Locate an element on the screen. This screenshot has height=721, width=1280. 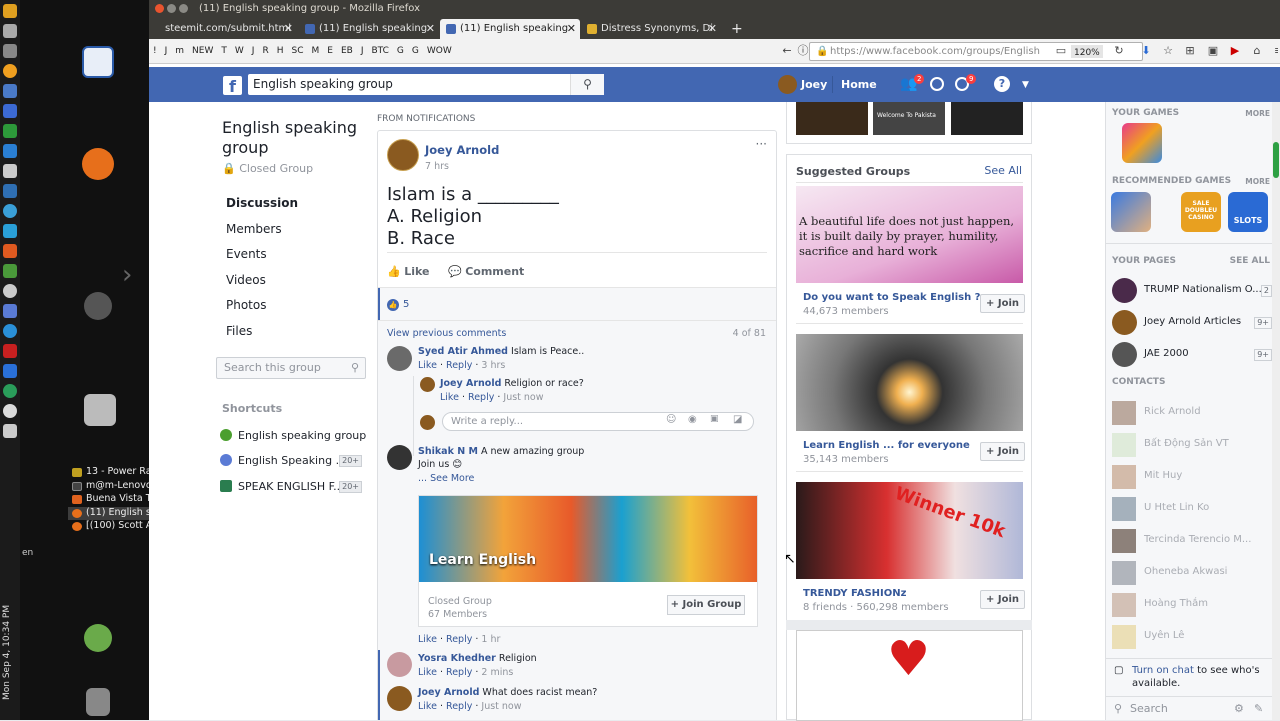
shortcut-item: SPEAK ENGLISH F... 20+ is located at coordinates (293, 487).